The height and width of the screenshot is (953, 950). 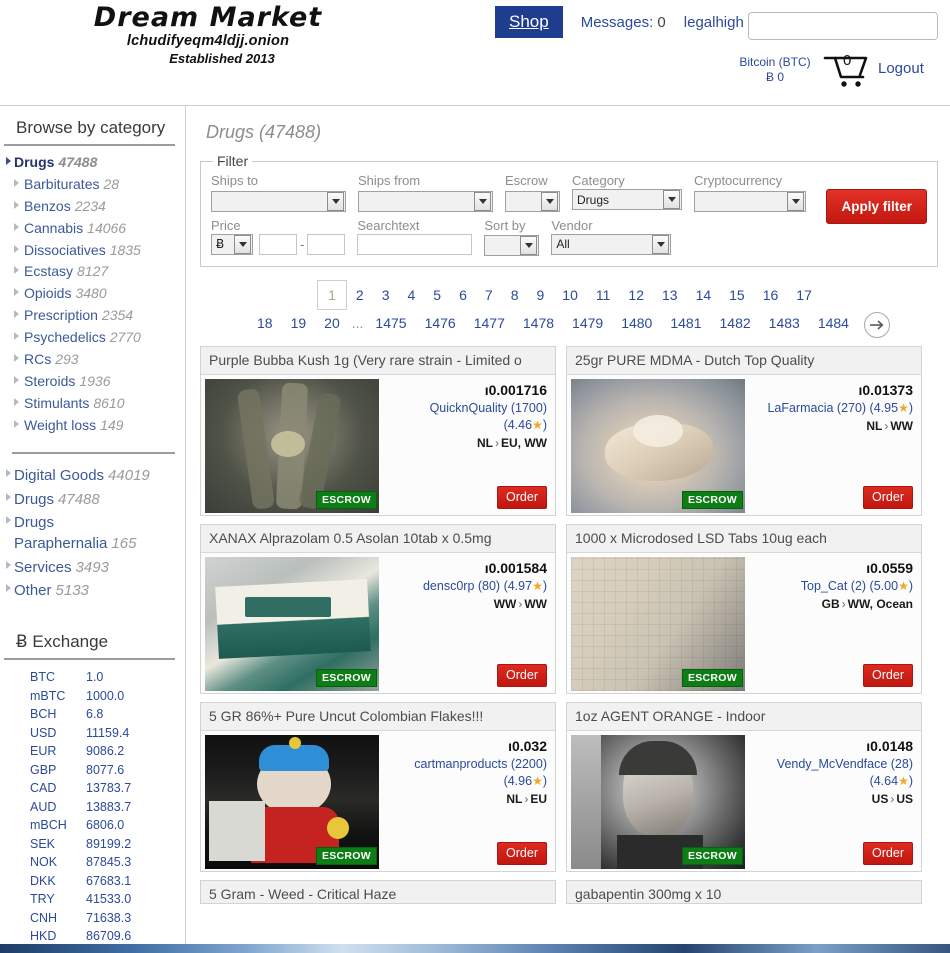 I want to click on sidebar-category-opioids: Opioids 3480, so click(x=92, y=294).